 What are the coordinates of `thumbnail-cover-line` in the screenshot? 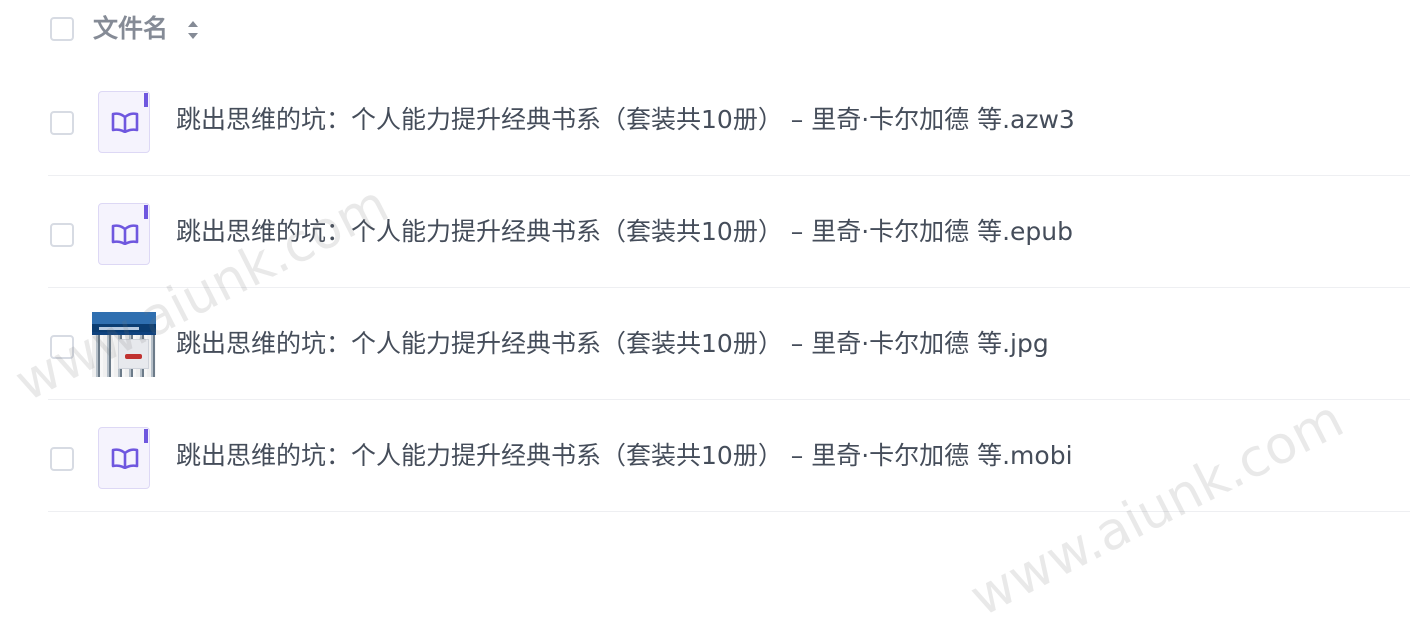 It's located at (119, 328).